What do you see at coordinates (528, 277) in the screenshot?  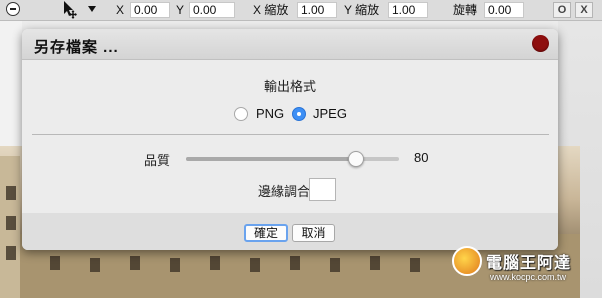 I see `watermark-url: www.kocpc.com.tw` at bounding box center [528, 277].